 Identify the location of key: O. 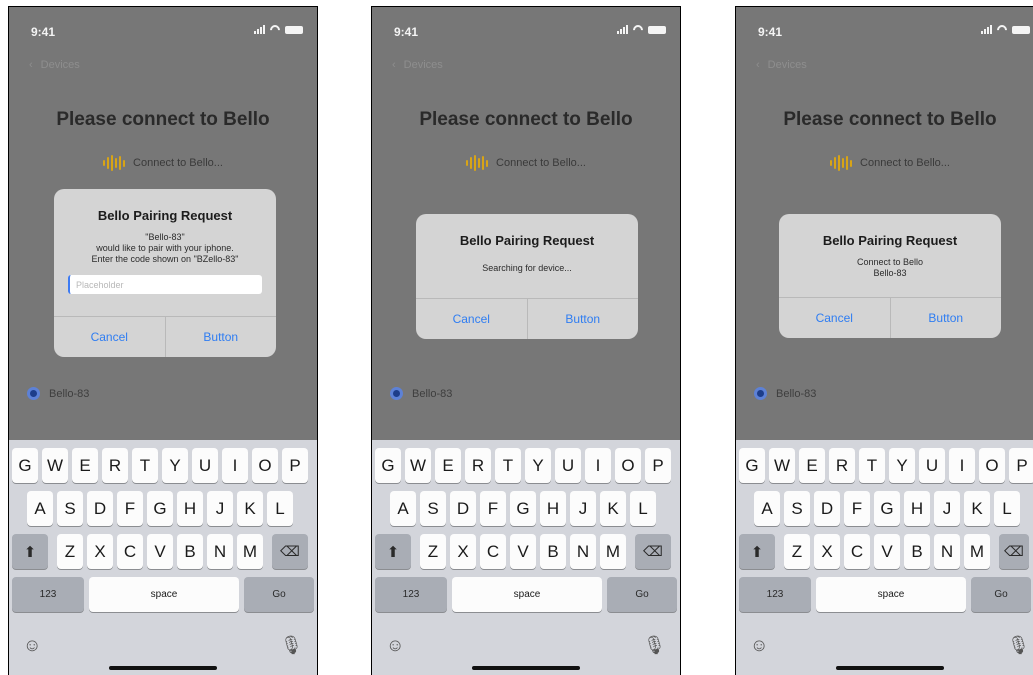
(265, 465).